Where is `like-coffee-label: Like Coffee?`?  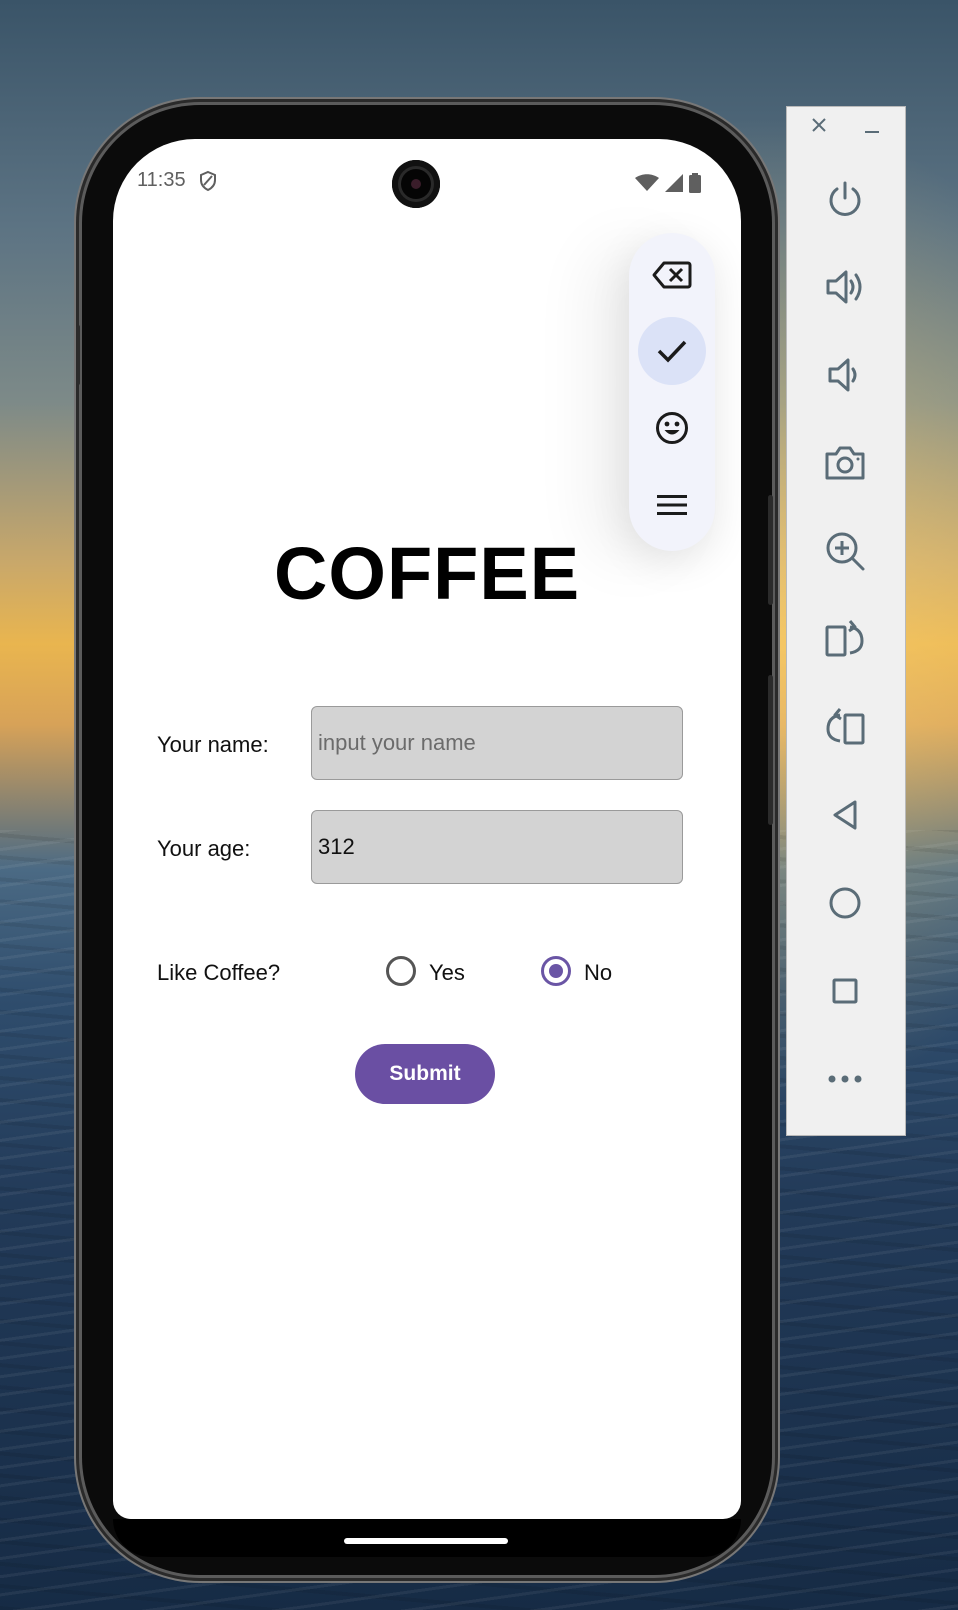
like-coffee-label: Like Coffee? is located at coordinates (219, 972).